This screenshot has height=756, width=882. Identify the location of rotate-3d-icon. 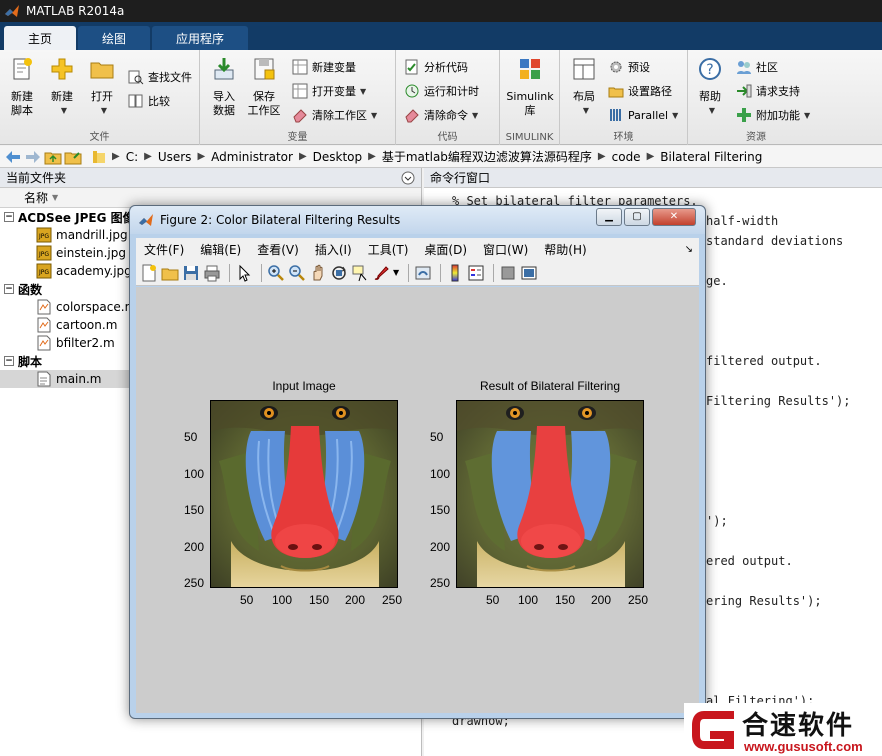
(339, 273).